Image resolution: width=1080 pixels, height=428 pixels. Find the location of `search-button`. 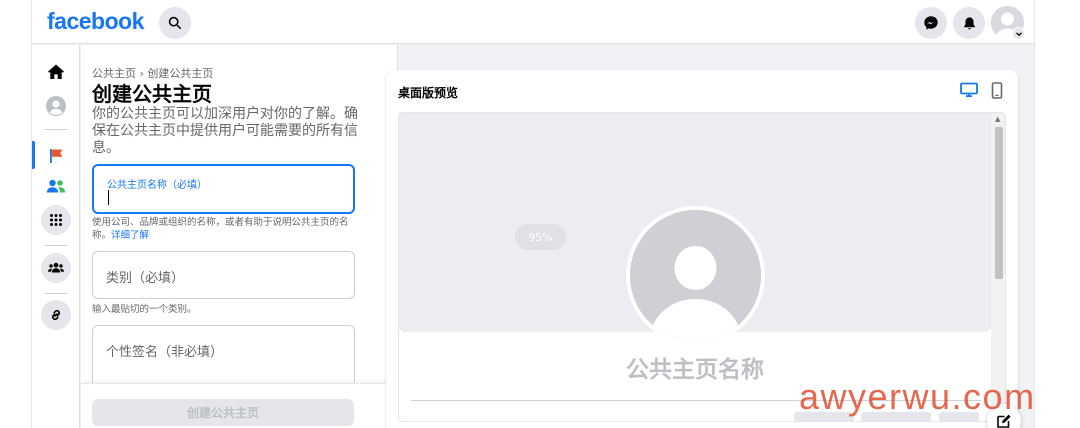

search-button is located at coordinates (175, 23).